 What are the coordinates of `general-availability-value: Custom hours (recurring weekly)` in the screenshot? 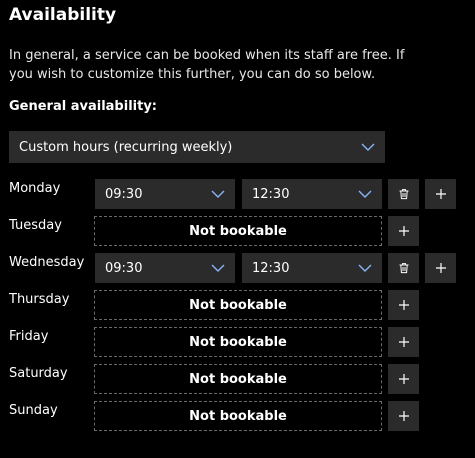 It's located at (126, 147).